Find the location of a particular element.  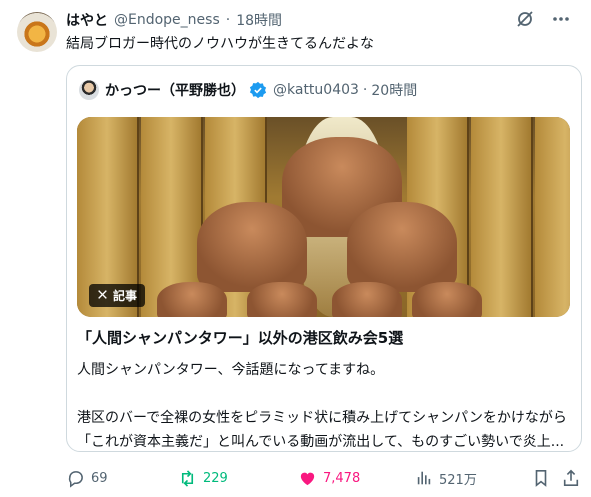

verified-icon is located at coordinates (258, 90).